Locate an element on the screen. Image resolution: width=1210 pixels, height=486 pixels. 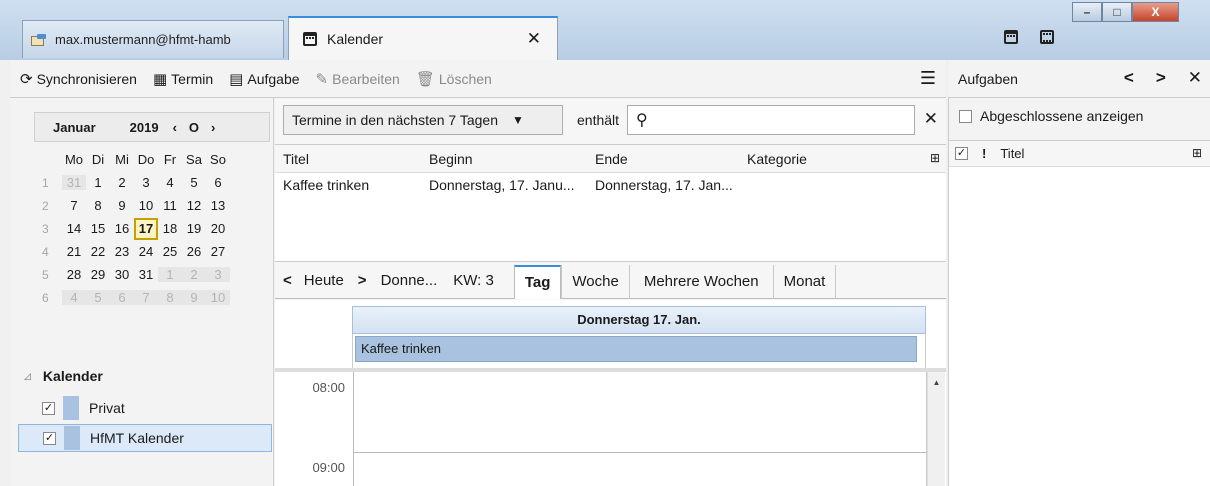
day-cell: 13 is located at coordinates (218, 205).